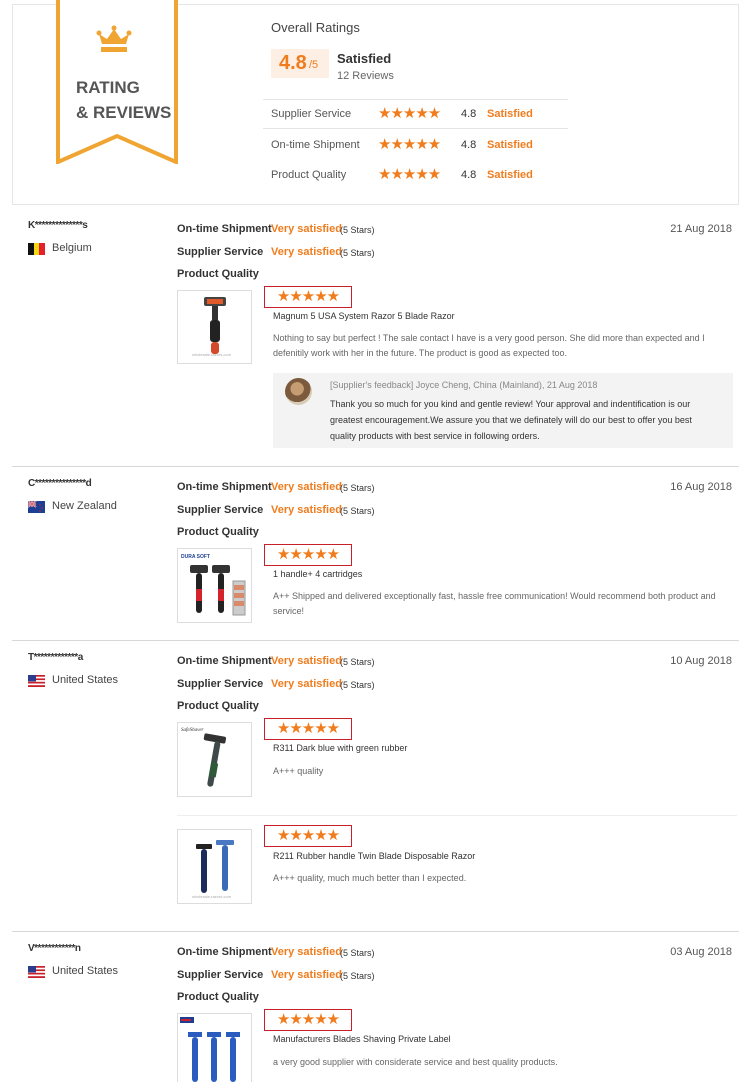 Image resolution: width=750 pixels, height=1087 pixels. Describe the element at coordinates (298, 391) in the screenshot. I see `supplier-avatar` at that location.